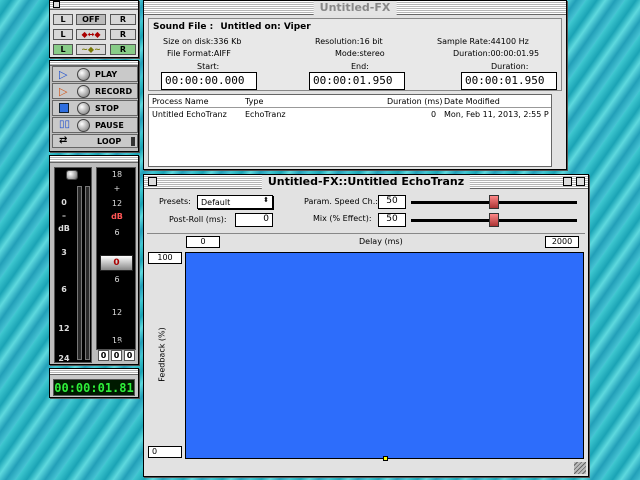 The image size is (640, 480). I want to click on left-channel-button-2: L, so click(63, 34).